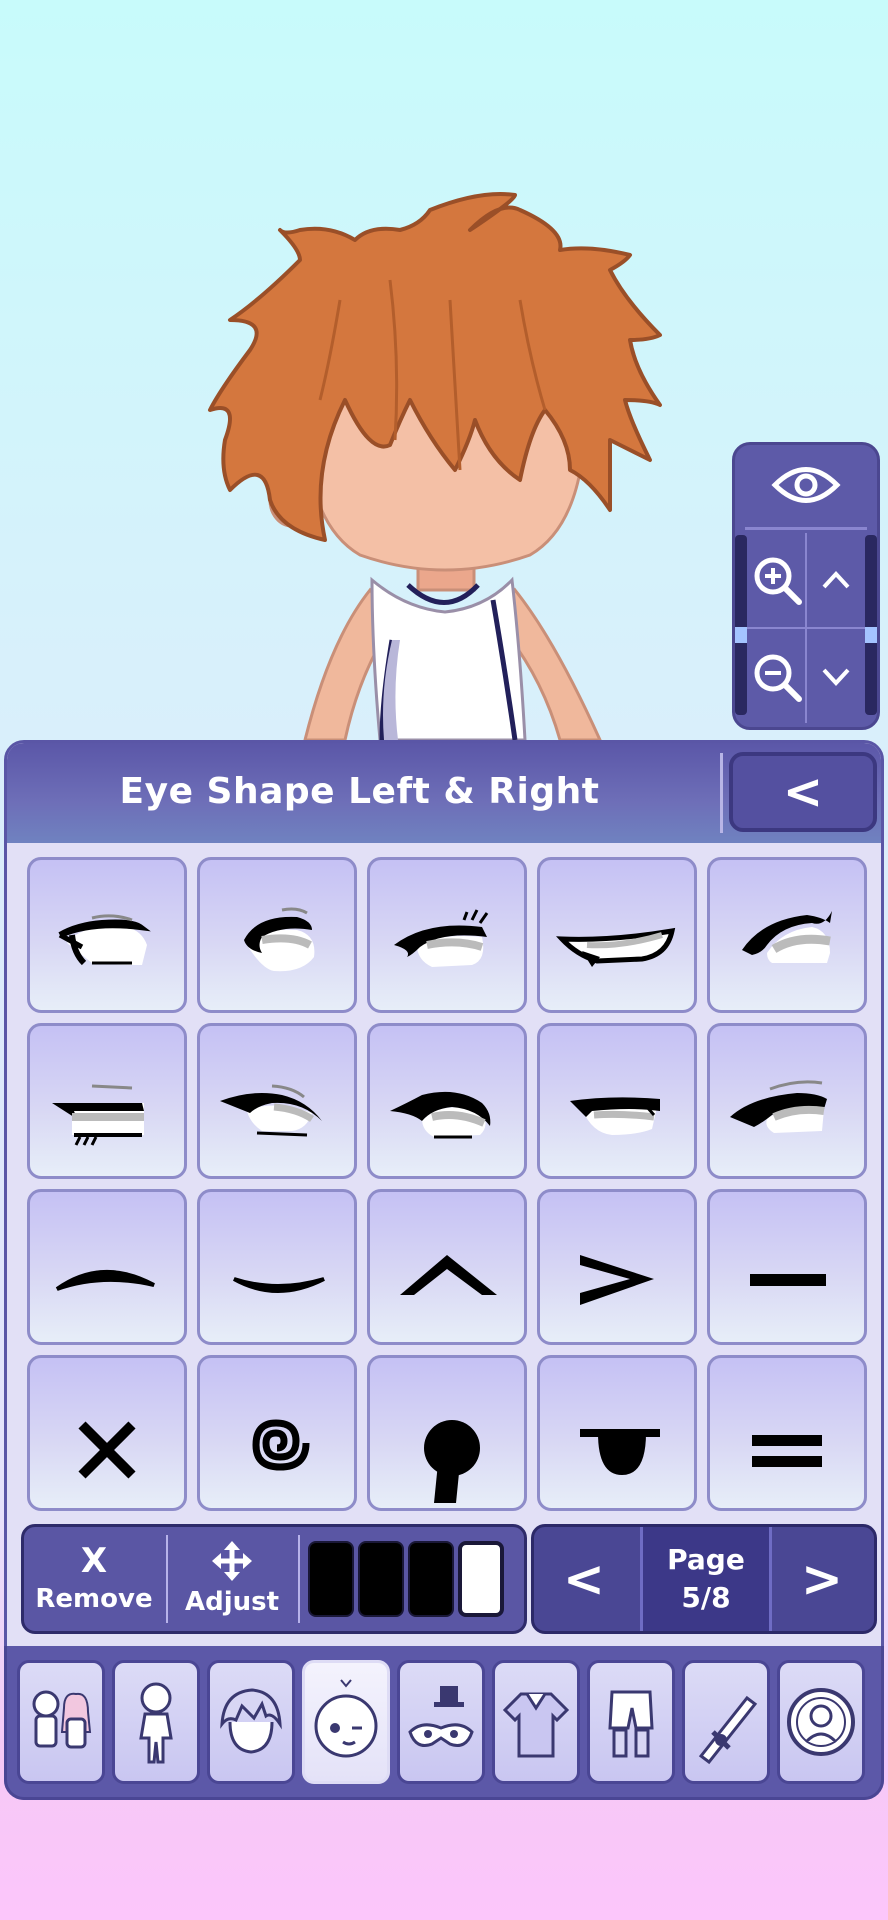 The height and width of the screenshot is (1920, 888). I want to click on pants-icon, so click(631, 1724).